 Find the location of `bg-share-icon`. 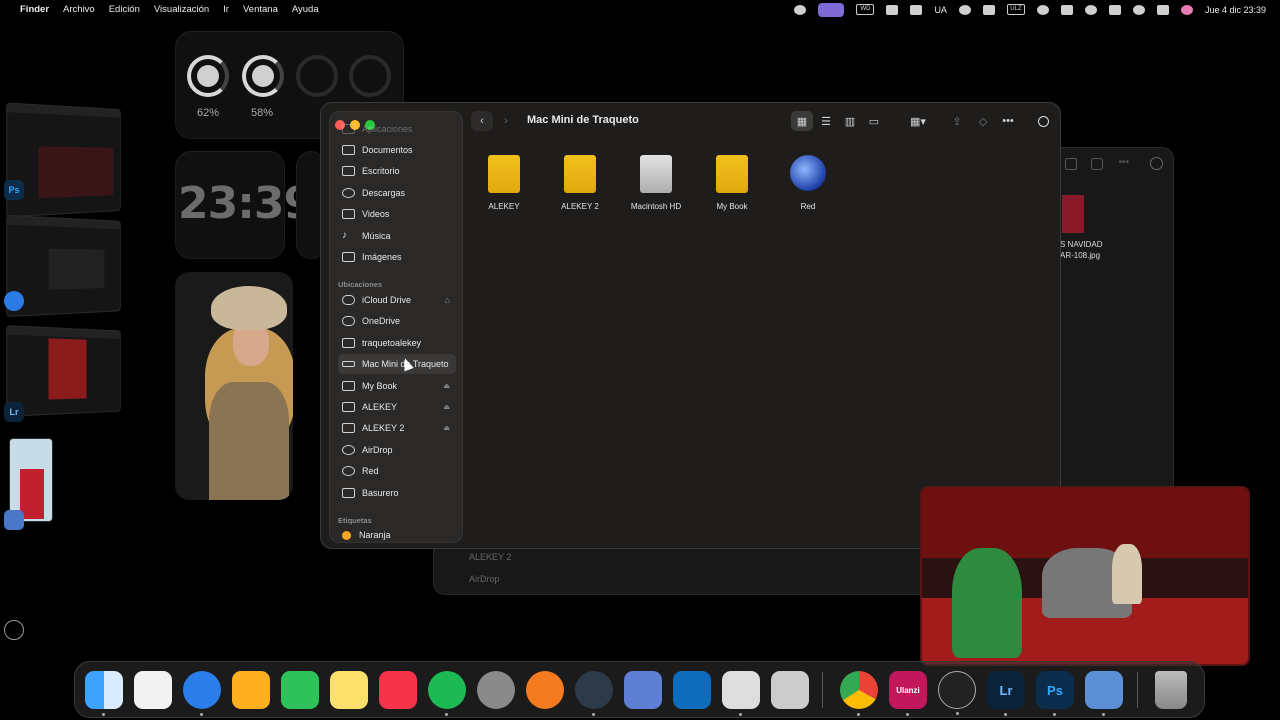

bg-share-icon is located at coordinates (1071, 164).